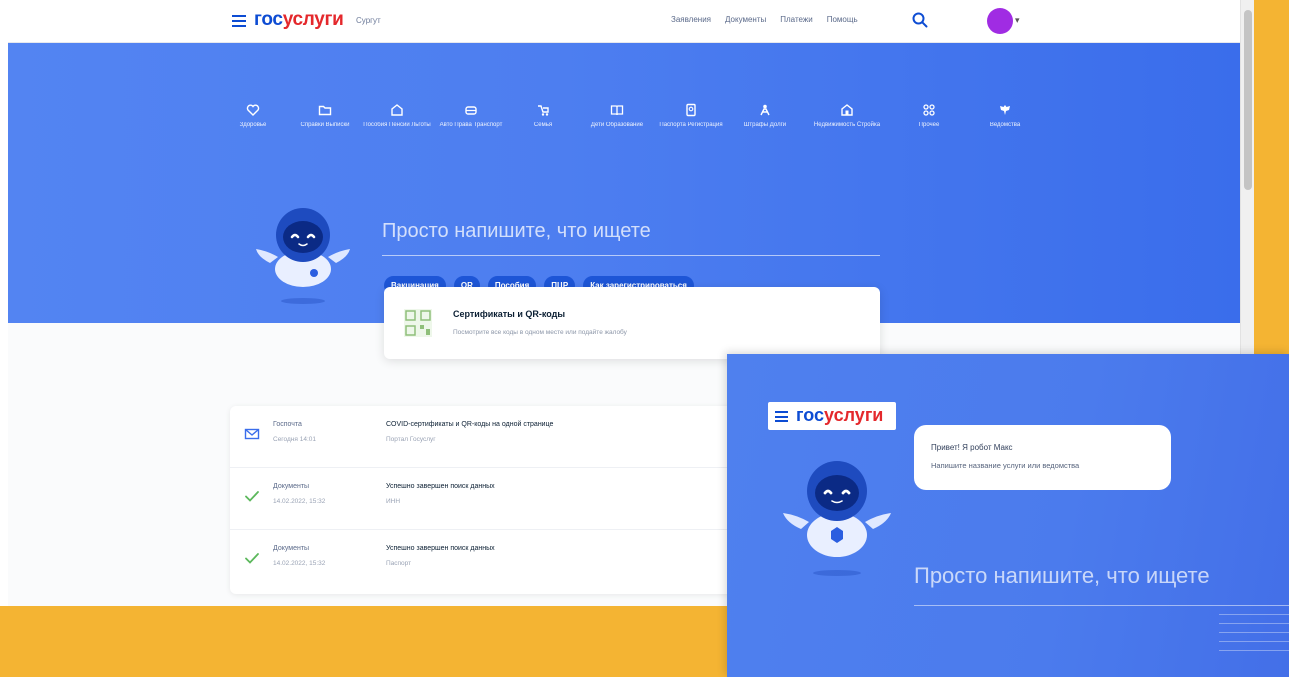 The height and width of the screenshot is (677, 1289). I want to click on category-label: Штрафы Долги, so click(765, 125).